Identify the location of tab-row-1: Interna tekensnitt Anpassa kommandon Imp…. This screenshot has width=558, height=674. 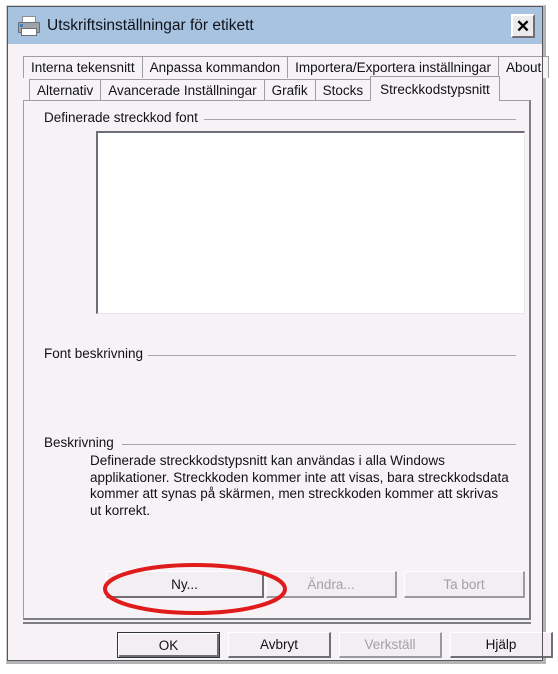
(286, 66).